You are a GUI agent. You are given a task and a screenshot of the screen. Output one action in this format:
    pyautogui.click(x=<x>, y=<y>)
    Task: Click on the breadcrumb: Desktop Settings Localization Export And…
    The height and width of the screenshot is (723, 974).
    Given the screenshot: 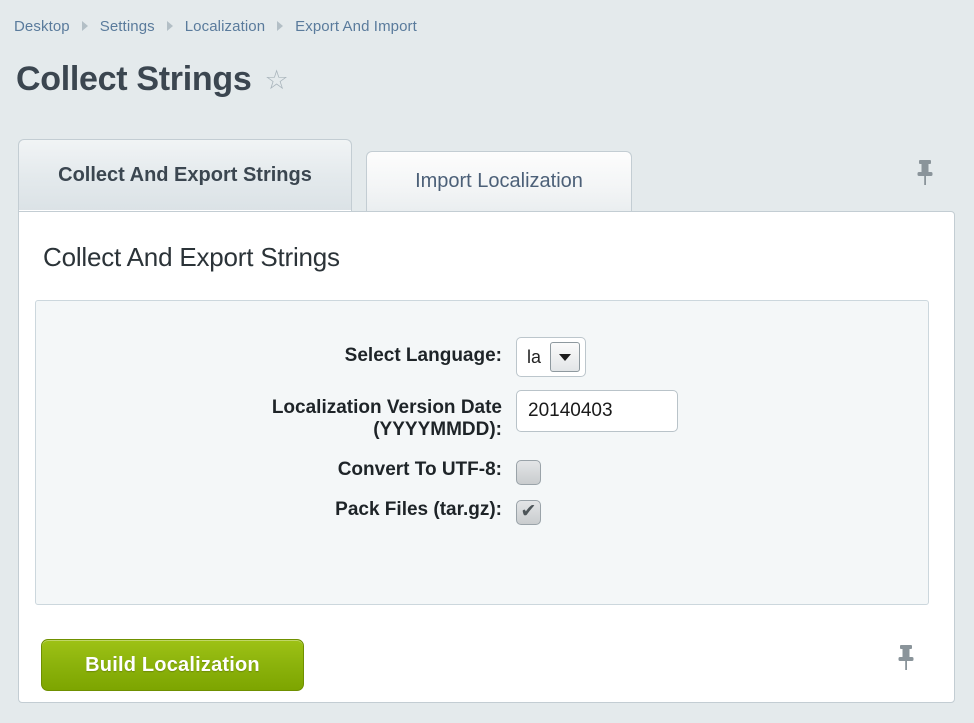 What is the action you would take?
    pyautogui.click(x=487, y=26)
    